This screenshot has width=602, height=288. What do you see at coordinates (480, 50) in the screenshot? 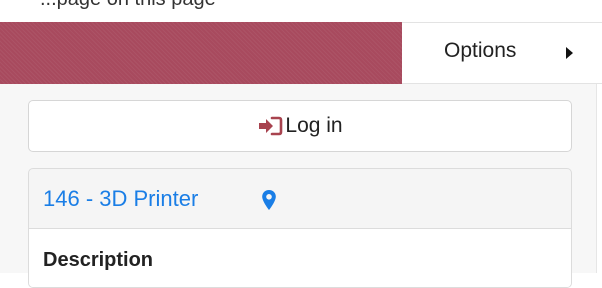
I see `options-label: Options` at bounding box center [480, 50].